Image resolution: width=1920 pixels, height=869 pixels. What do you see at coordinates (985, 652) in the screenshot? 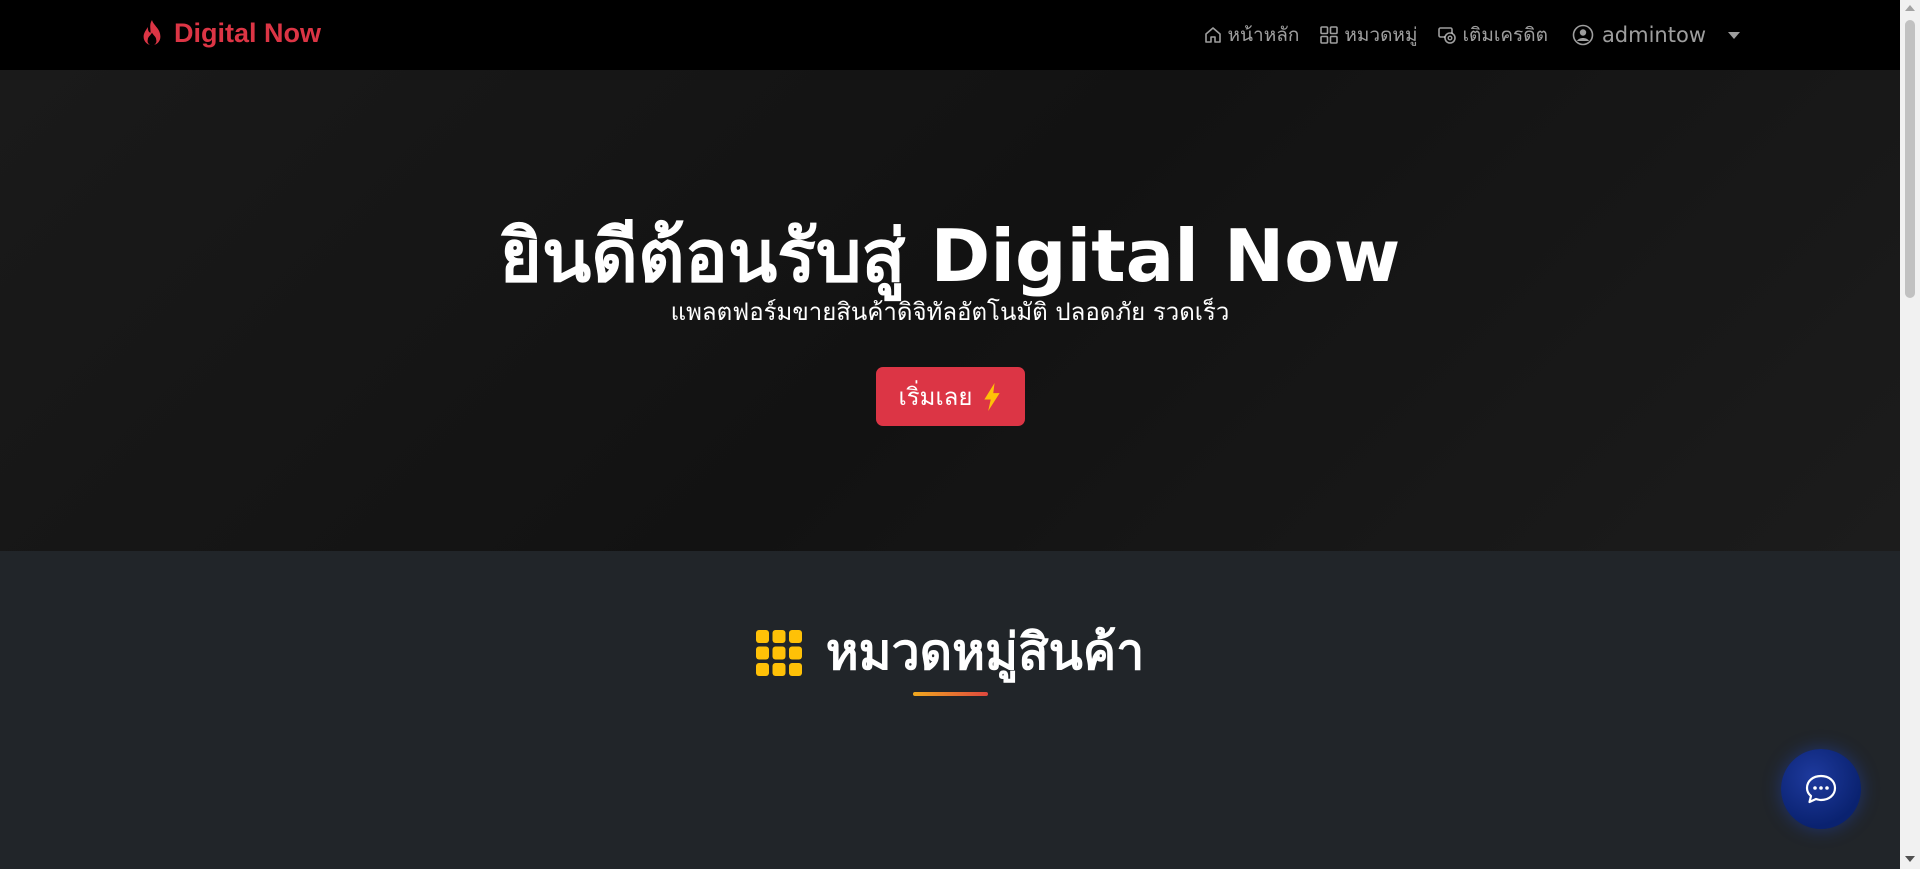
I see `section-title: หมวดหมู่สินค้า` at bounding box center [985, 652].